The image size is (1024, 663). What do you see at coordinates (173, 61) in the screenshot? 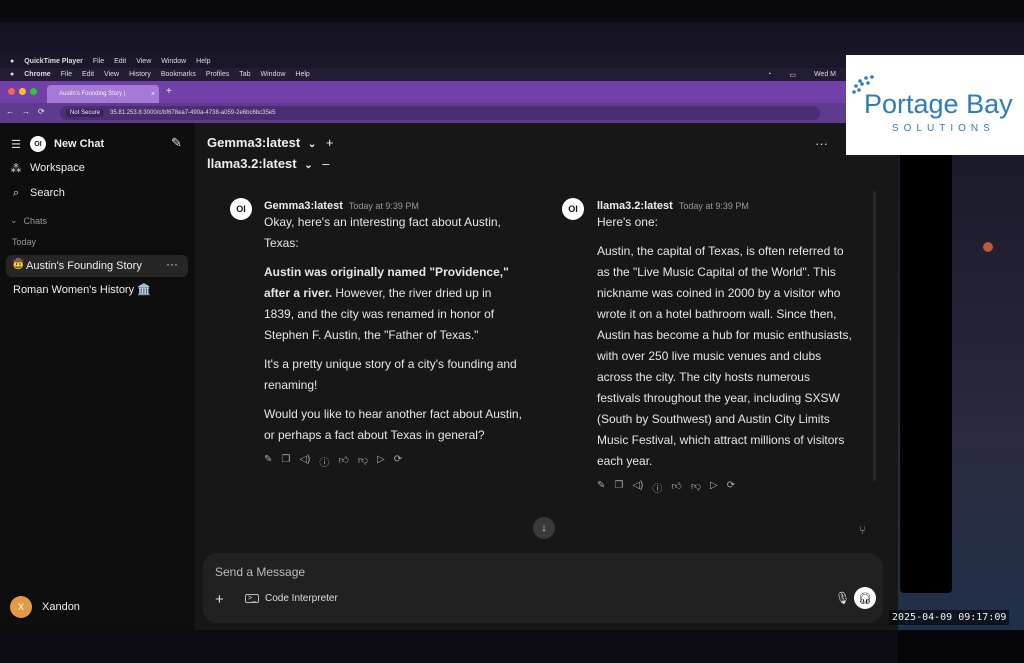
I see `qt-menu-window: Window` at bounding box center [173, 61].